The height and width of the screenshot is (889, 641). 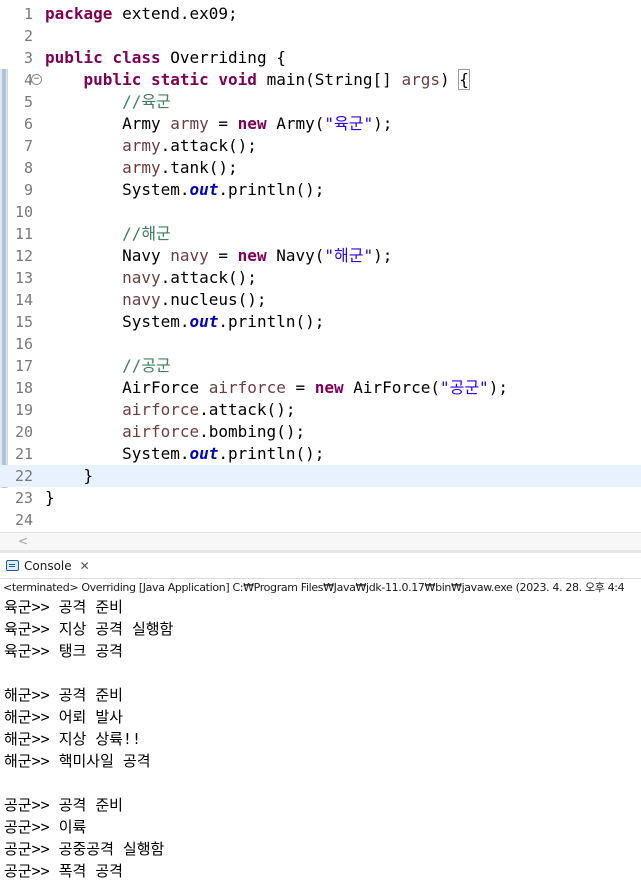 What do you see at coordinates (28, 146) in the screenshot?
I see `line-number: 7` at bounding box center [28, 146].